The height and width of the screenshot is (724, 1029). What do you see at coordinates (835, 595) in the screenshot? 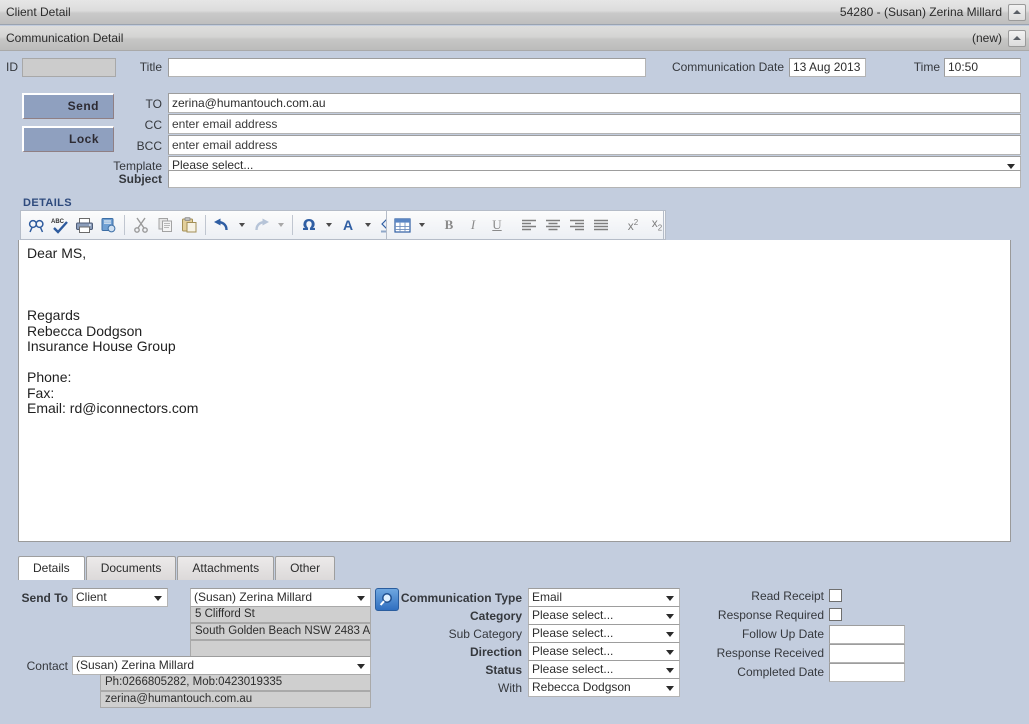
I see `read-receipt-checkbox` at bounding box center [835, 595].